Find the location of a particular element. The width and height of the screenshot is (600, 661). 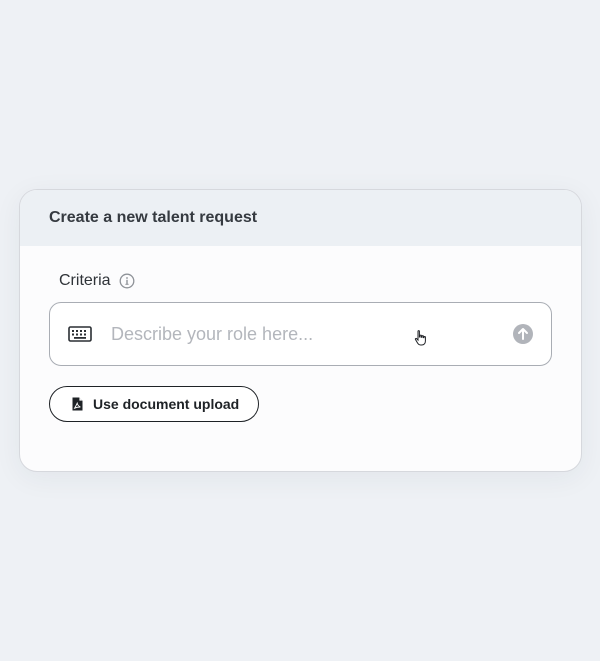

role-description-field is located at coordinates (300, 334).